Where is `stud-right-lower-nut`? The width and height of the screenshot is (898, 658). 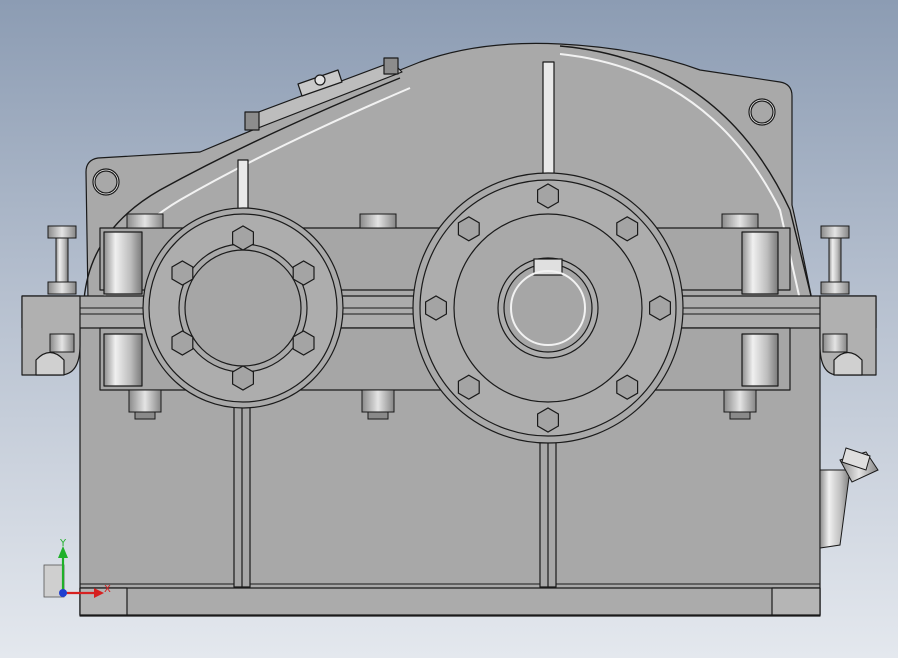
stud-right-lower-nut is located at coordinates (835, 343).